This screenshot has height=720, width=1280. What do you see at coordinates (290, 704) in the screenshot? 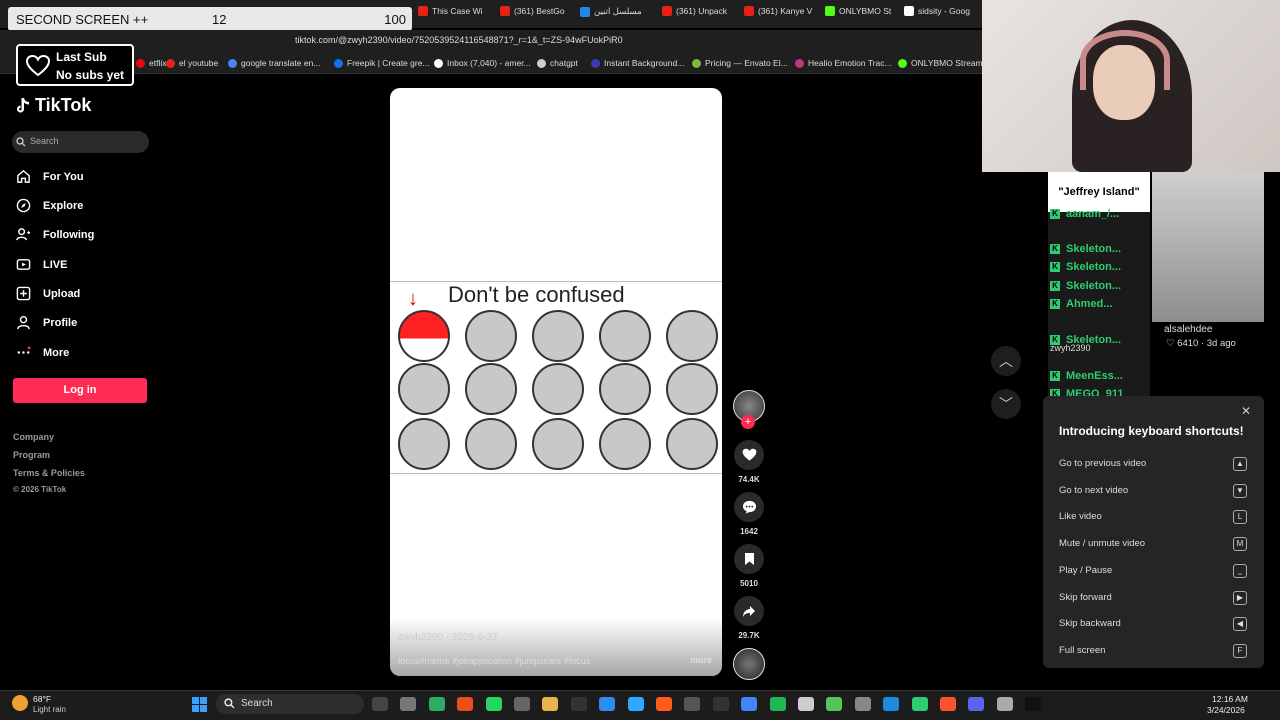
I see `taskbar-search` at bounding box center [290, 704].